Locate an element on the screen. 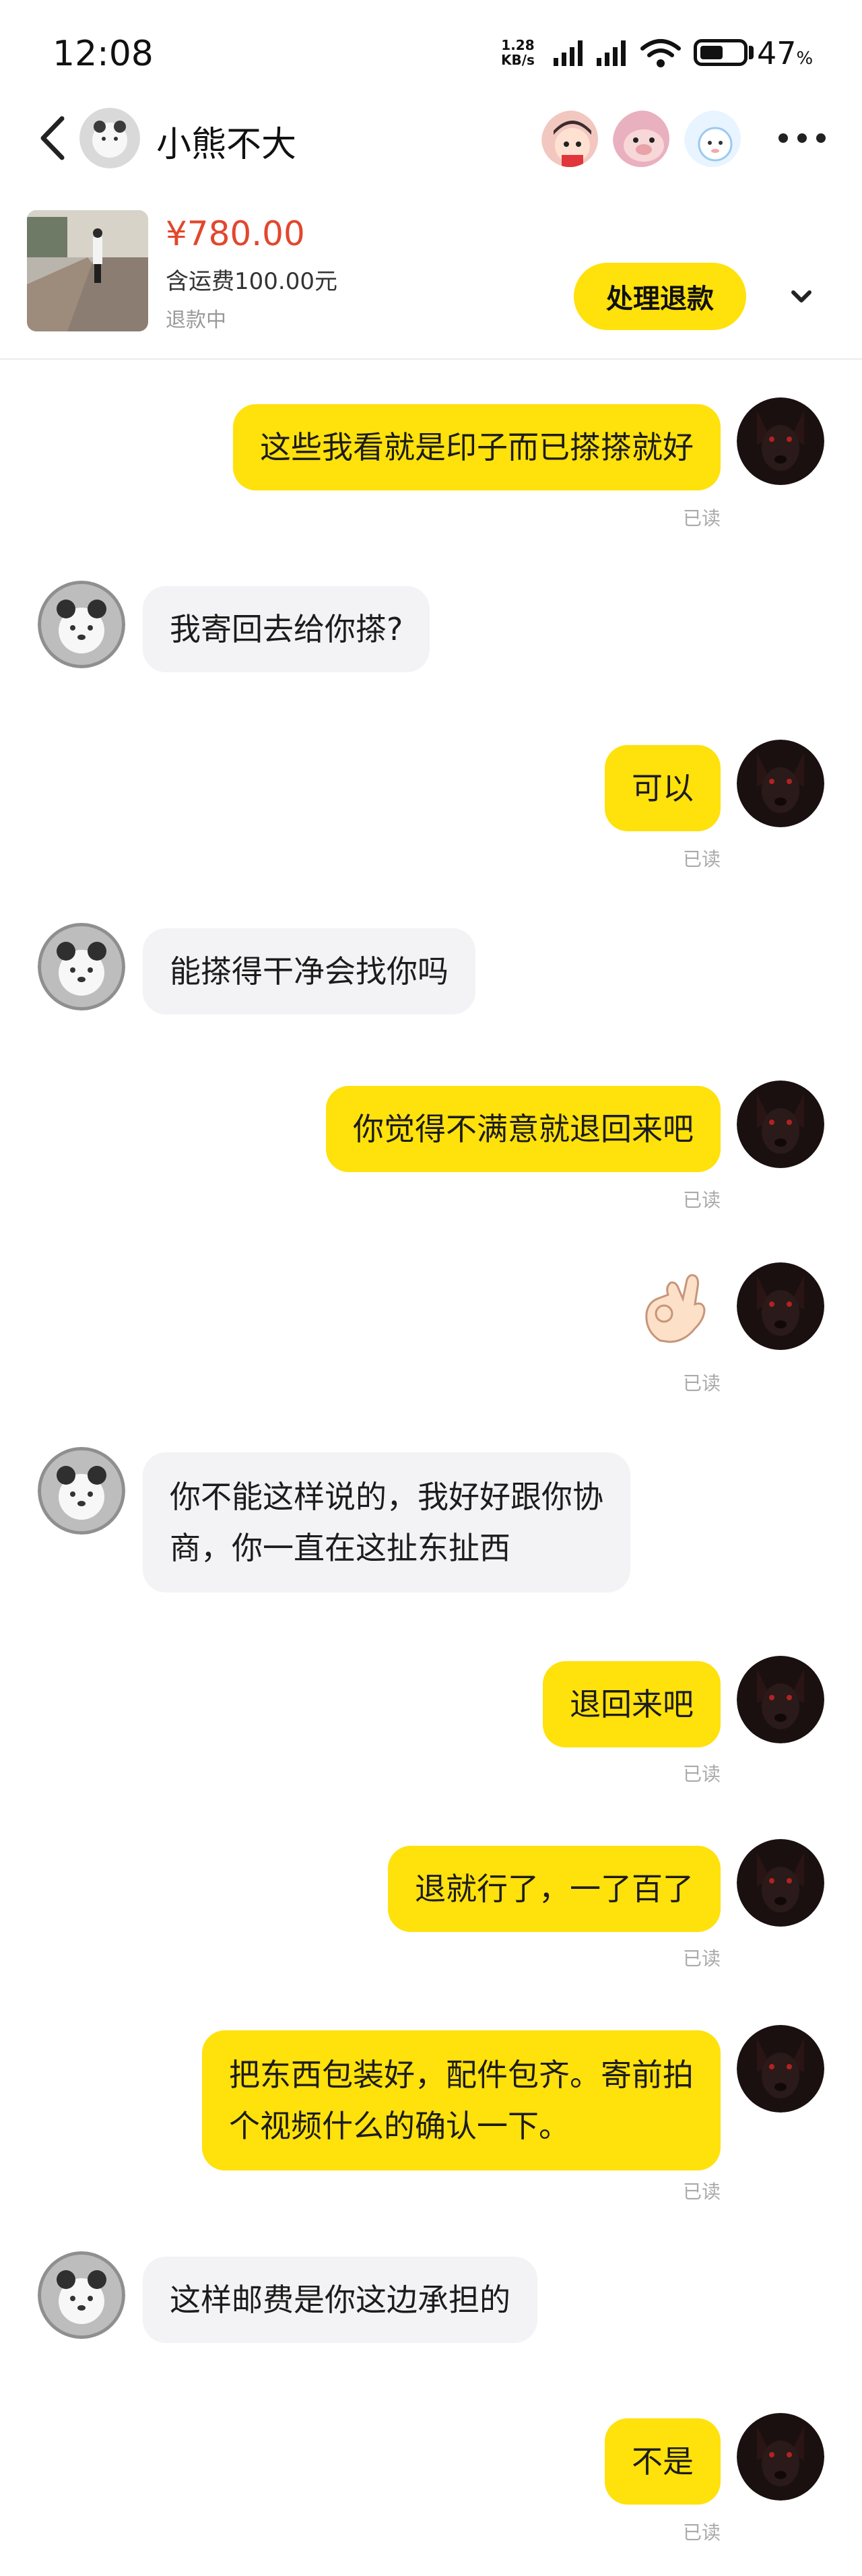 This screenshot has height=2576, width=862. message-outgoing: 可以 is located at coordinates (663, 788).